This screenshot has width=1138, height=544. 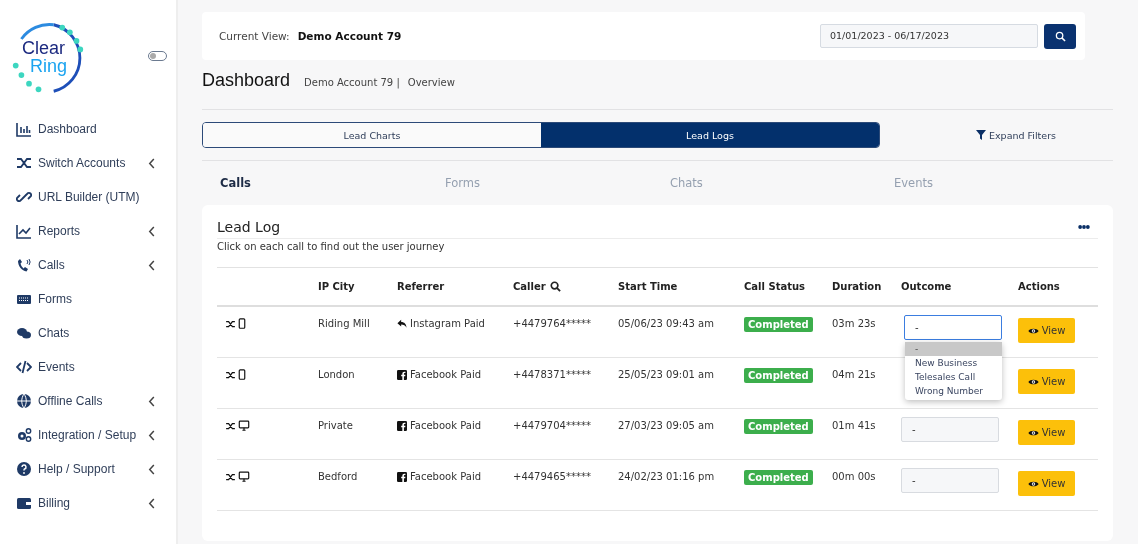 I want to click on sidebar-item: Chats, so click(x=96, y=333).